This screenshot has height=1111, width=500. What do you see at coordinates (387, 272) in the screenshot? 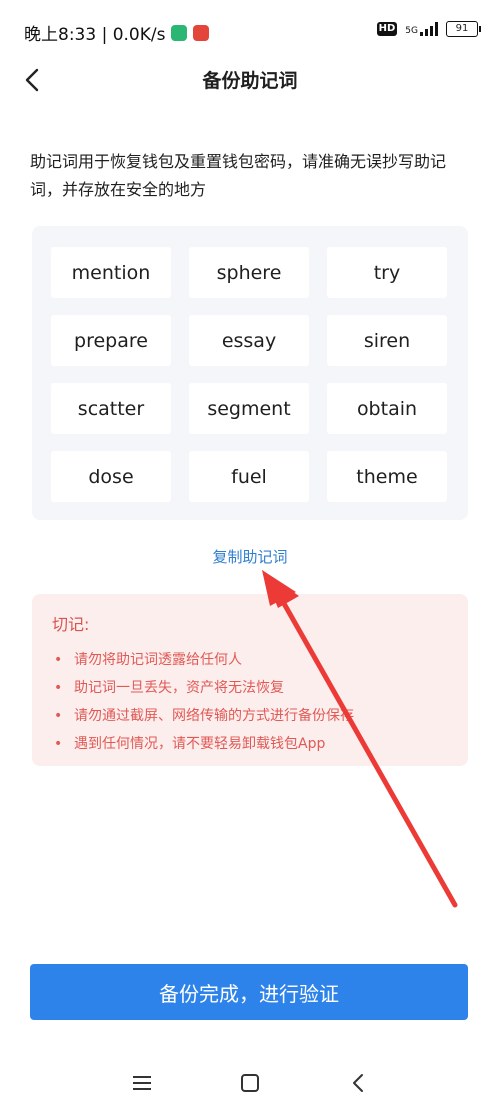
I see `mnemonic-word: try` at bounding box center [387, 272].